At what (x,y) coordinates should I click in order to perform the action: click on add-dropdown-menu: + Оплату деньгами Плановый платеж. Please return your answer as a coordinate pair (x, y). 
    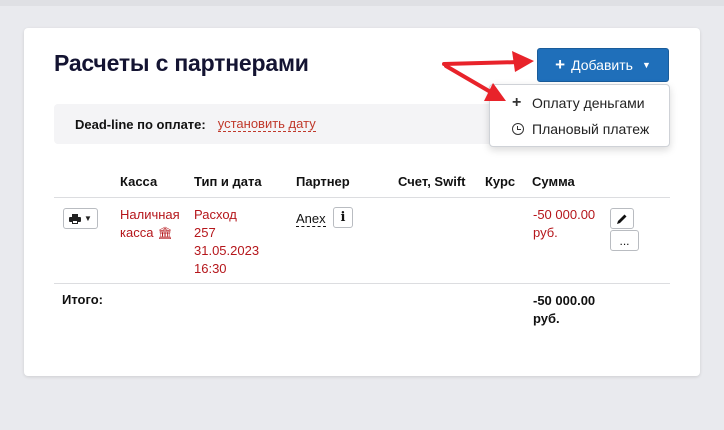
    Looking at the image, I should click on (579, 115).